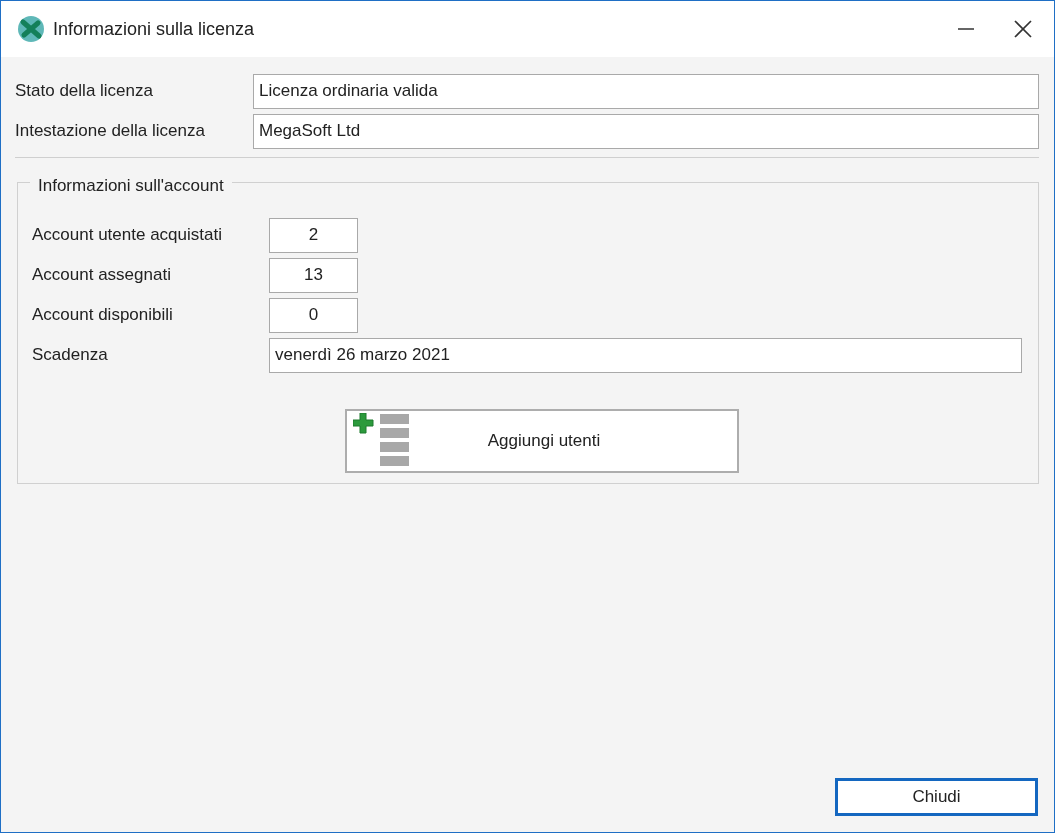  I want to click on field-label: Account assegnati, so click(102, 275).